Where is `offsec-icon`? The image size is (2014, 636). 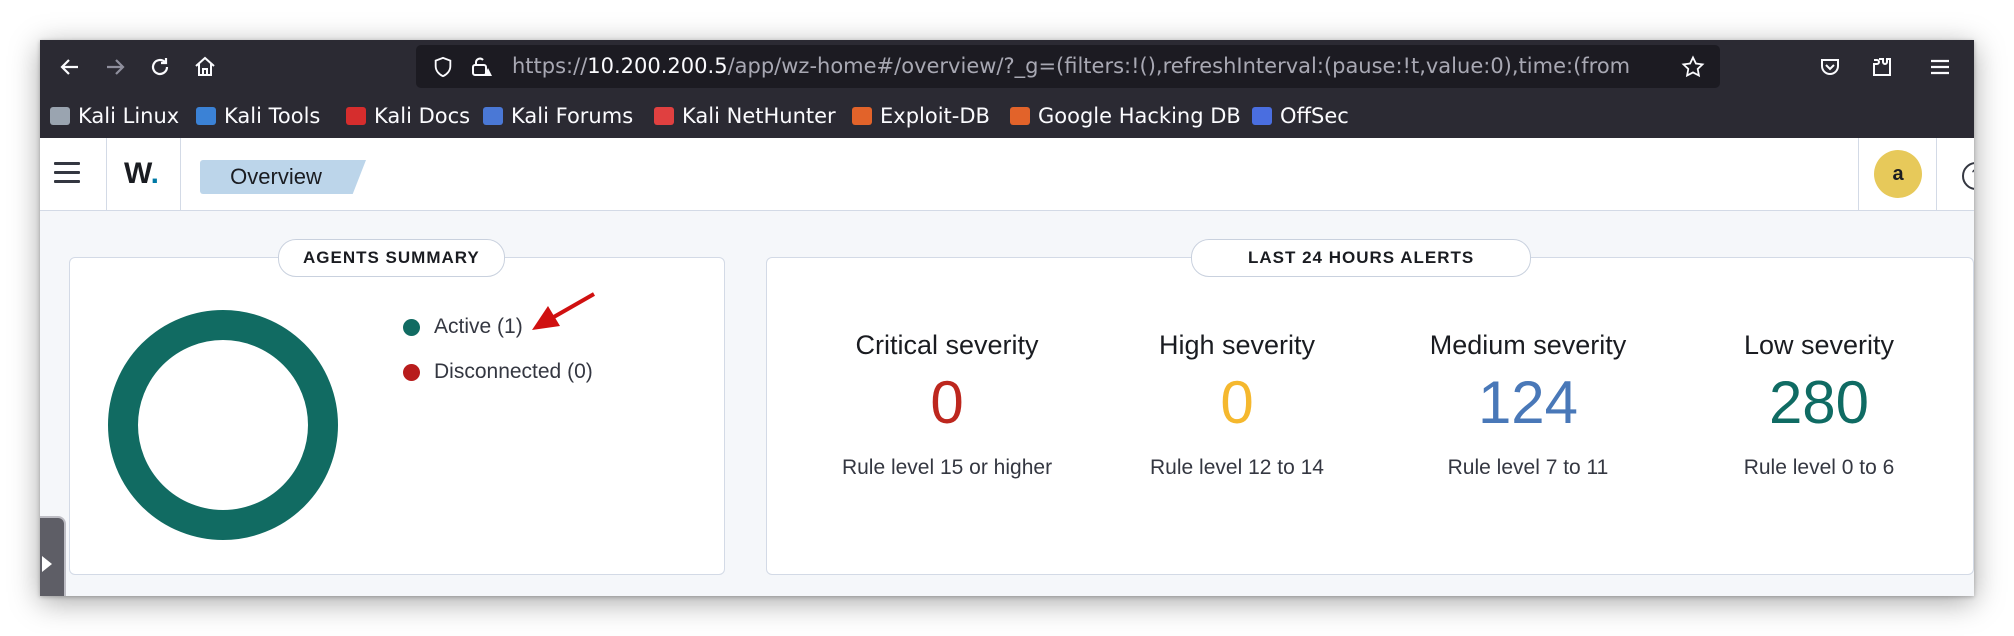 offsec-icon is located at coordinates (1262, 115).